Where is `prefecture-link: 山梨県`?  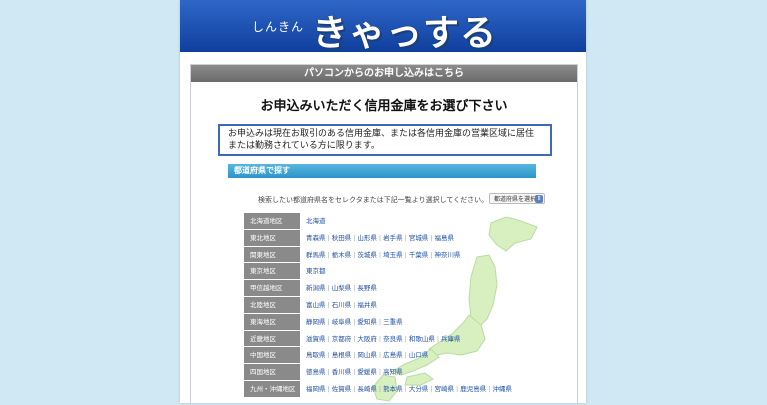 prefecture-link: 山梨県 is located at coordinates (342, 288).